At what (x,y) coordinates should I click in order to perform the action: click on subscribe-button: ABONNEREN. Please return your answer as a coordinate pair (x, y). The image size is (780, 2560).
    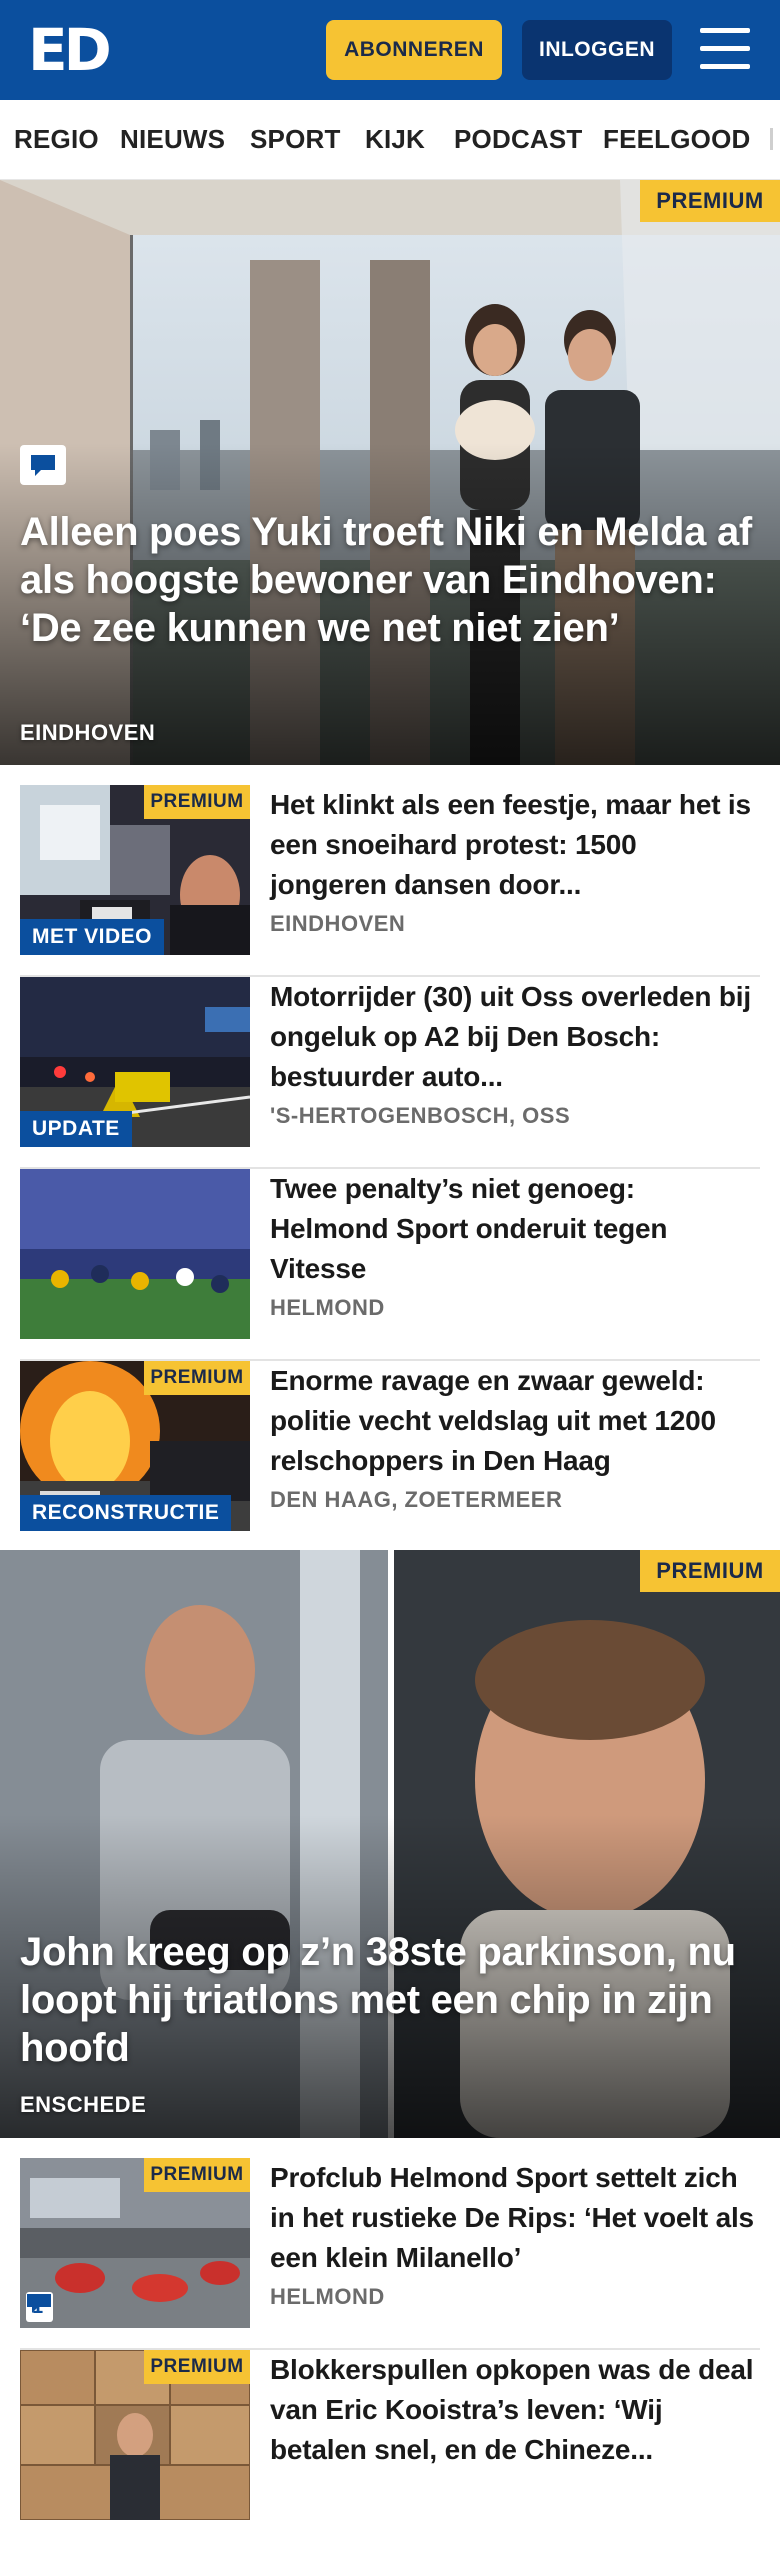
    Looking at the image, I should click on (414, 50).